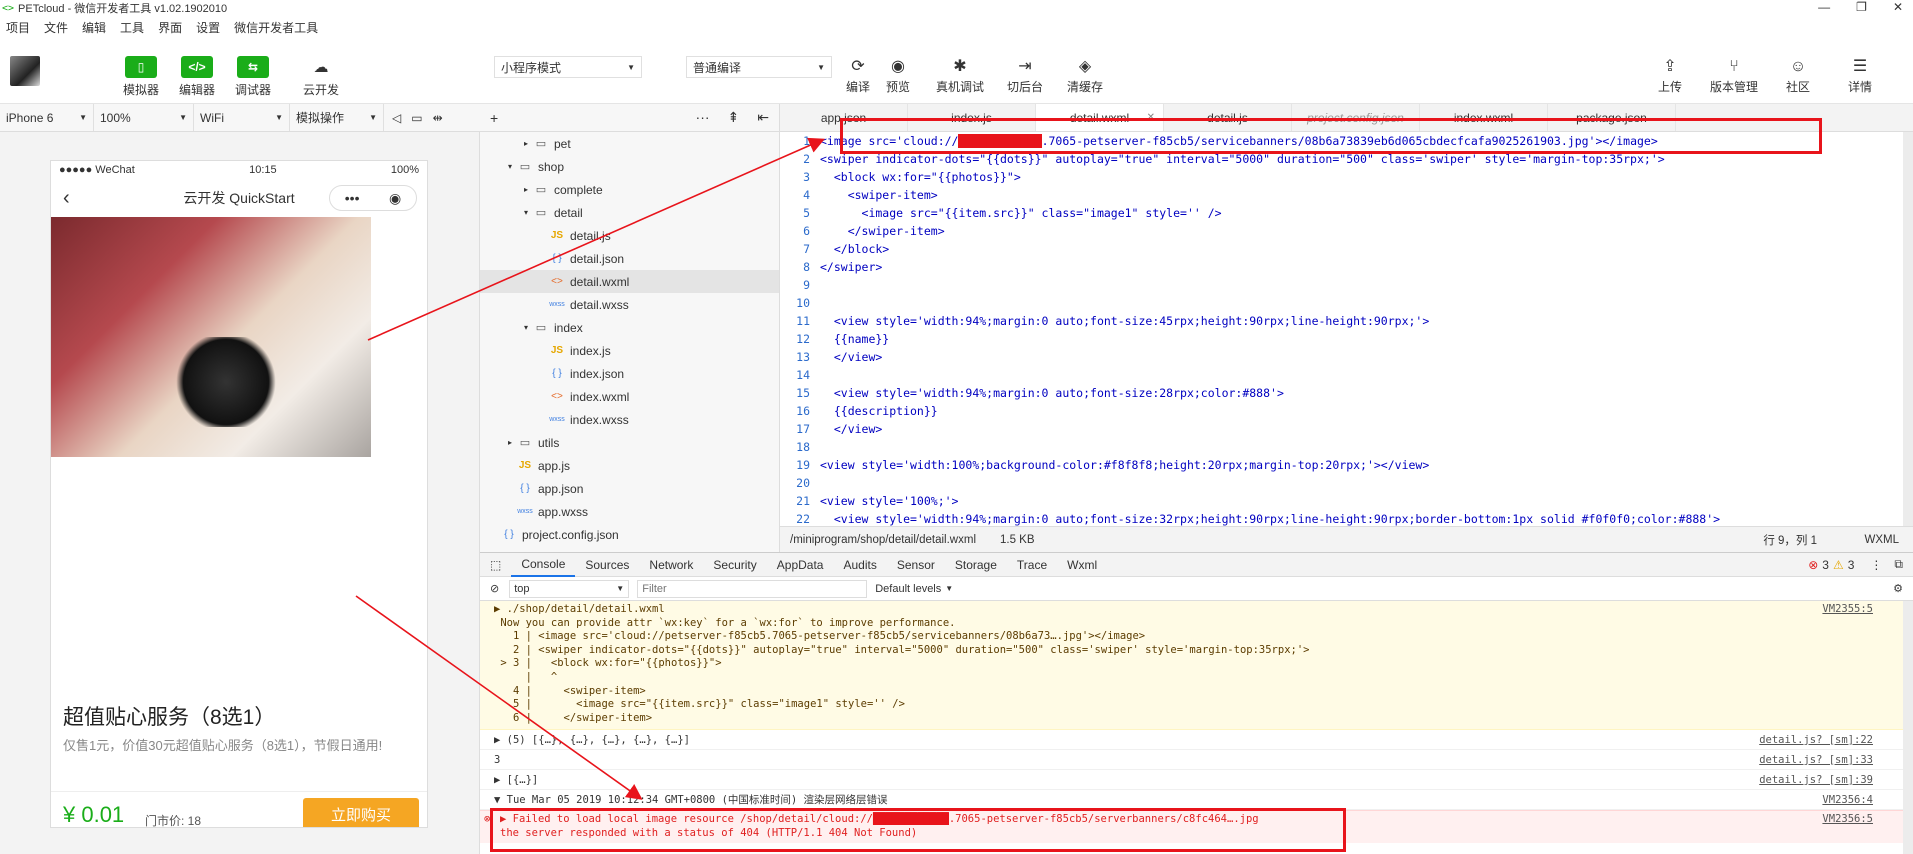 The width and height of the screenshot is (1913, 854). What do you see at coordinates (629, 350) in the screenshot?
I see `tree-item: JS index.js` at bounding box center [629, 350].